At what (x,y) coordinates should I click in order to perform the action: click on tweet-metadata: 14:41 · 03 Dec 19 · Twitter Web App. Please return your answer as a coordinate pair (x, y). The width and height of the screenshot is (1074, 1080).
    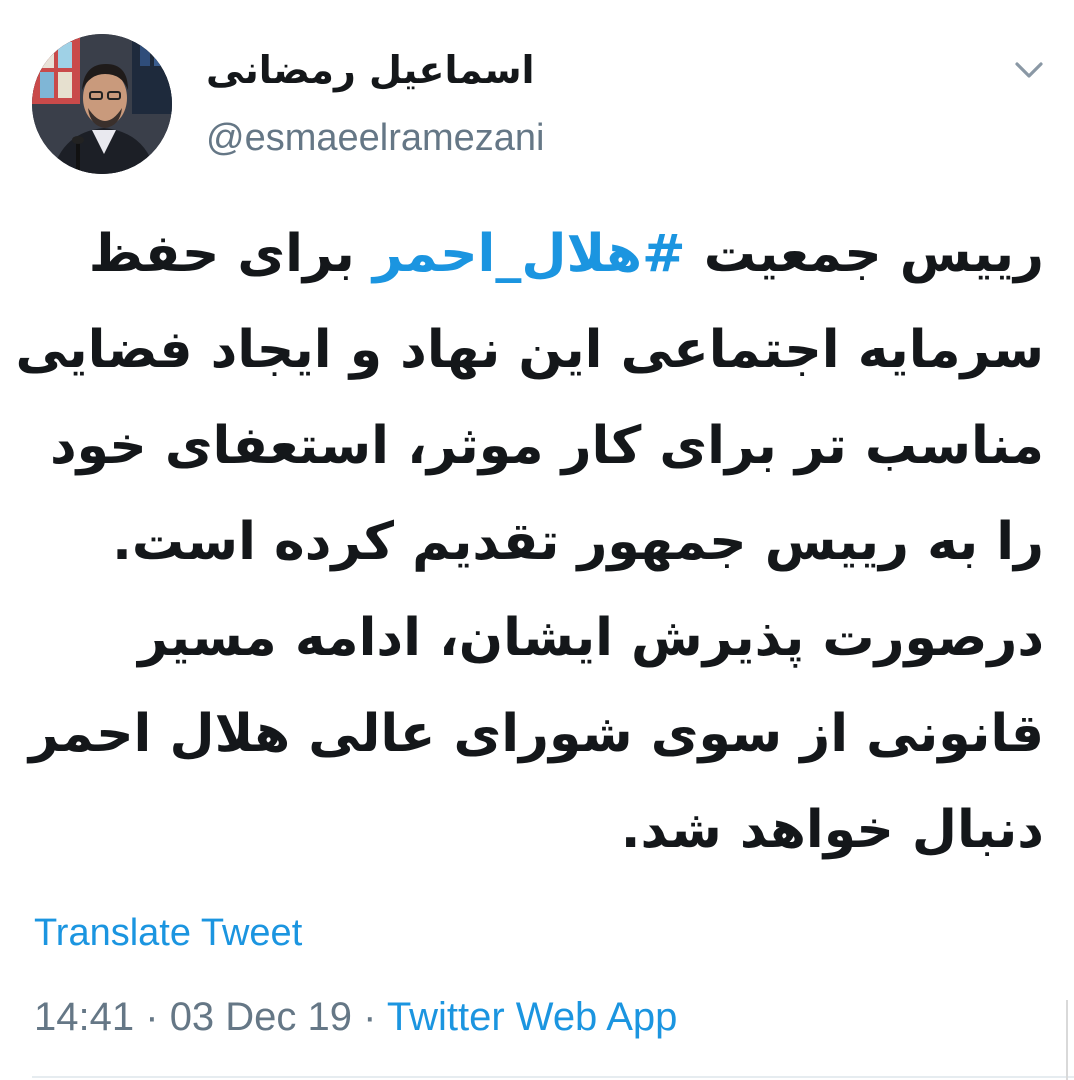
    Looking at the image, I should click on (355, 1017).